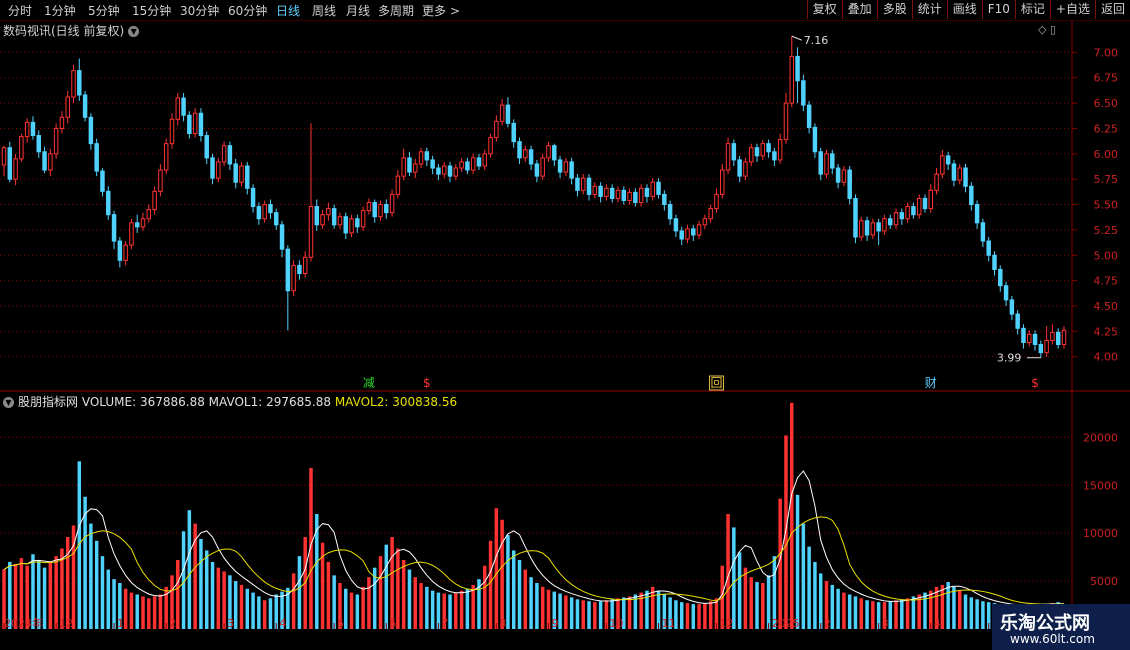 The height and width of the screenshot is (650, 1130). Describe the element at coordinates (669, 623) in the screenshot. I see `date-tick-label: 11` at that location.